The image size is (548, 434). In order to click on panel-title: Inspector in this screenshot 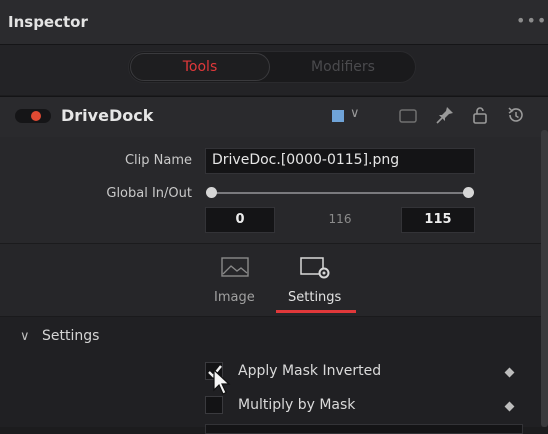, I will do `click(48, 22)`.